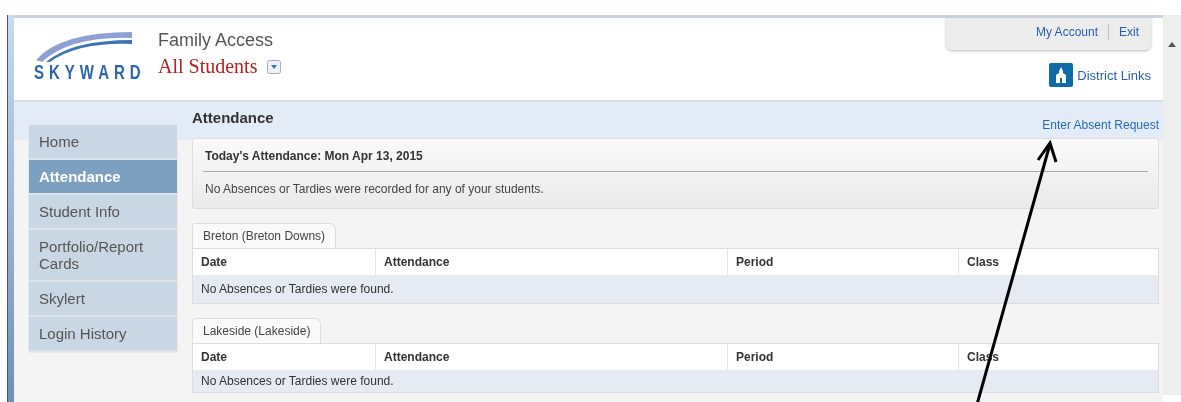 This screenshot has height=402, width=1181. I want to click on page-title: Attendance, so click(233, 117).